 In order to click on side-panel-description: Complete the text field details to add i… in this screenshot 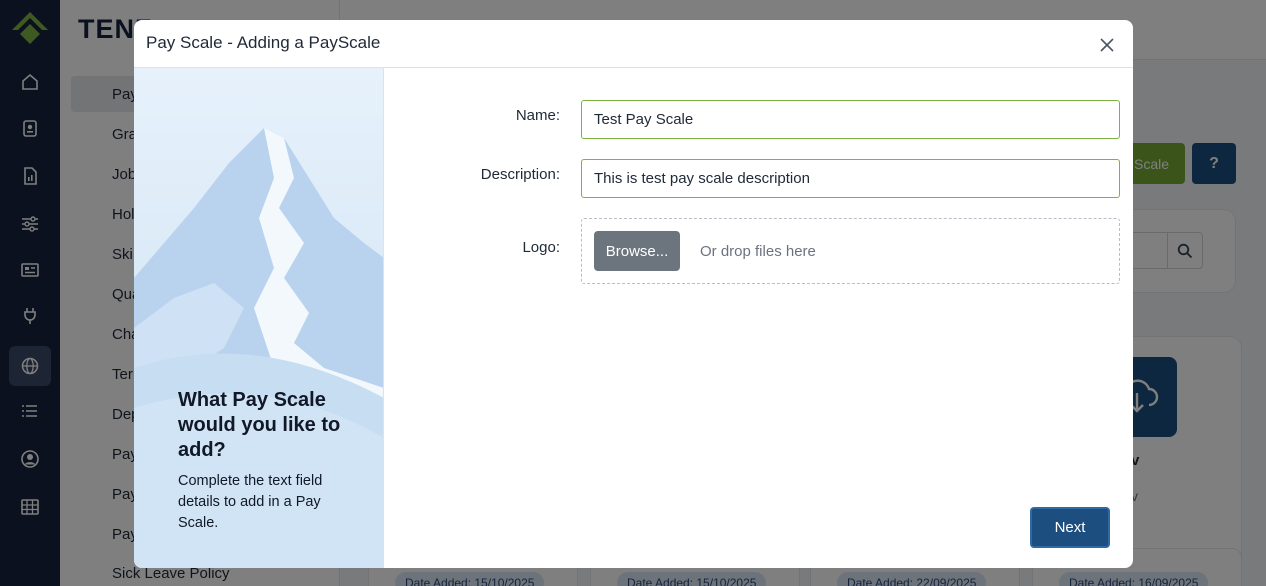, I will do `click(250, 502)`.